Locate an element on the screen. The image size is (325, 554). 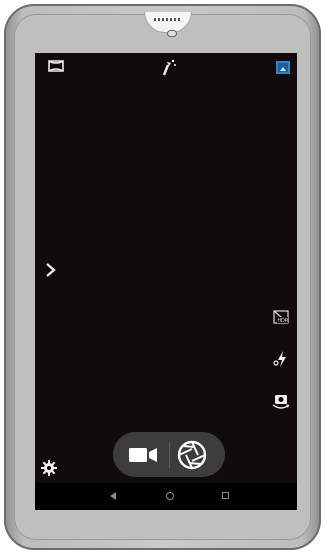
gear-icon is located at coordinates (49, 468).